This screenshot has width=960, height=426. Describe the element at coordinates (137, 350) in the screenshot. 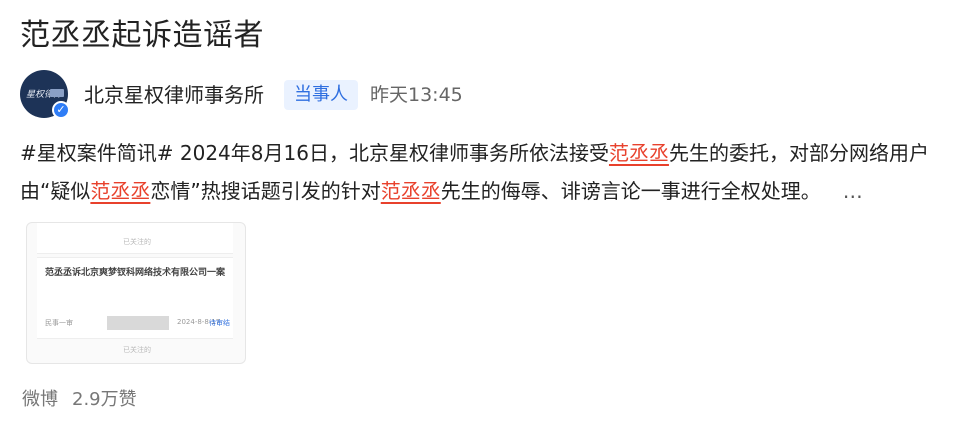

I see `thumbnail-bottom-label: 已关注的` at that location.